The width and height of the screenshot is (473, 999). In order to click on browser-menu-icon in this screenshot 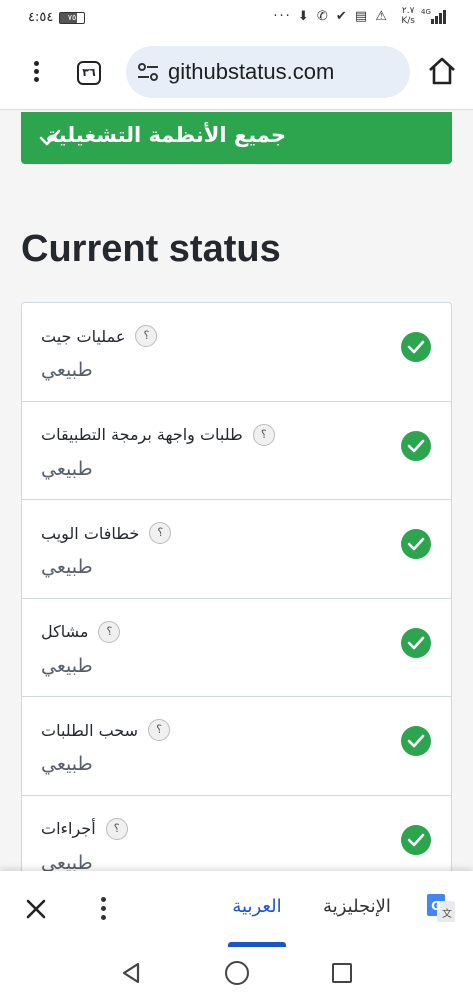, I will do `click(36, 72)`.